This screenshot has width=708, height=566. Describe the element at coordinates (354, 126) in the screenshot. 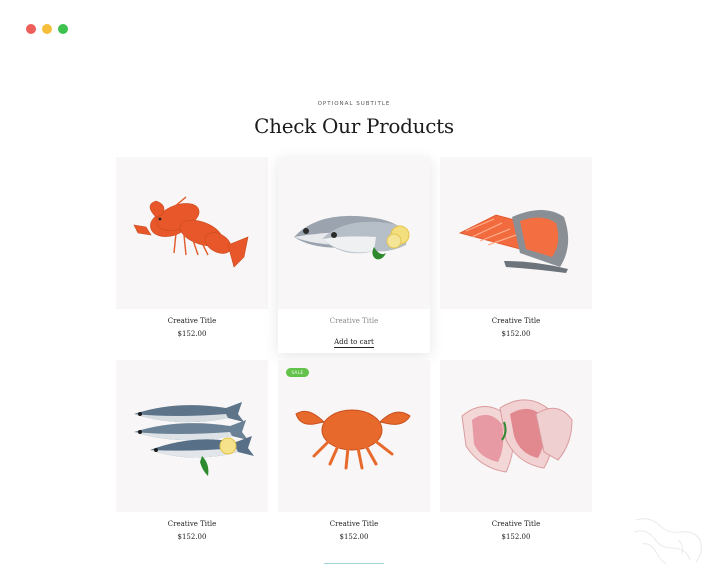

I see `section-title: Check Our Products` at that location.